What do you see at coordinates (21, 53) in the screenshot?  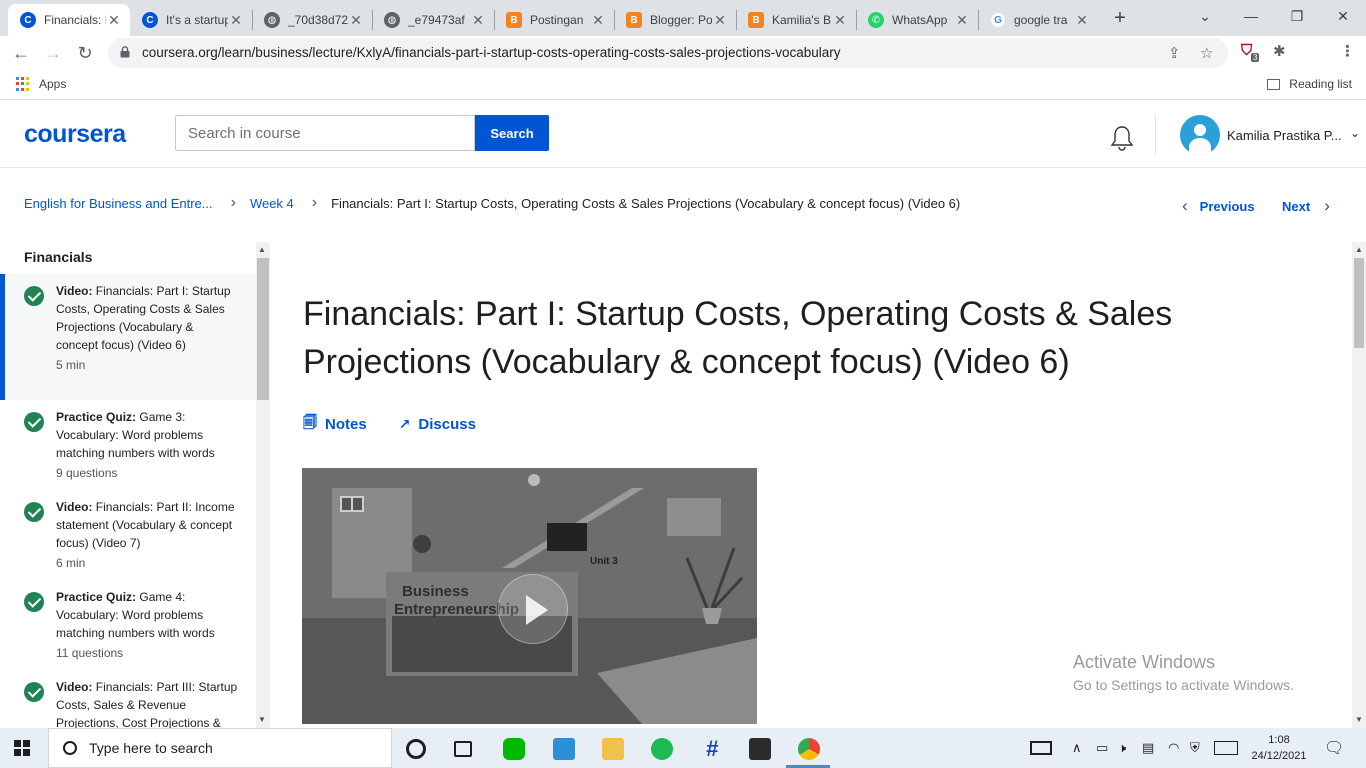 I see `back-arrow-icon: ←` at bounding box center [21, 53].